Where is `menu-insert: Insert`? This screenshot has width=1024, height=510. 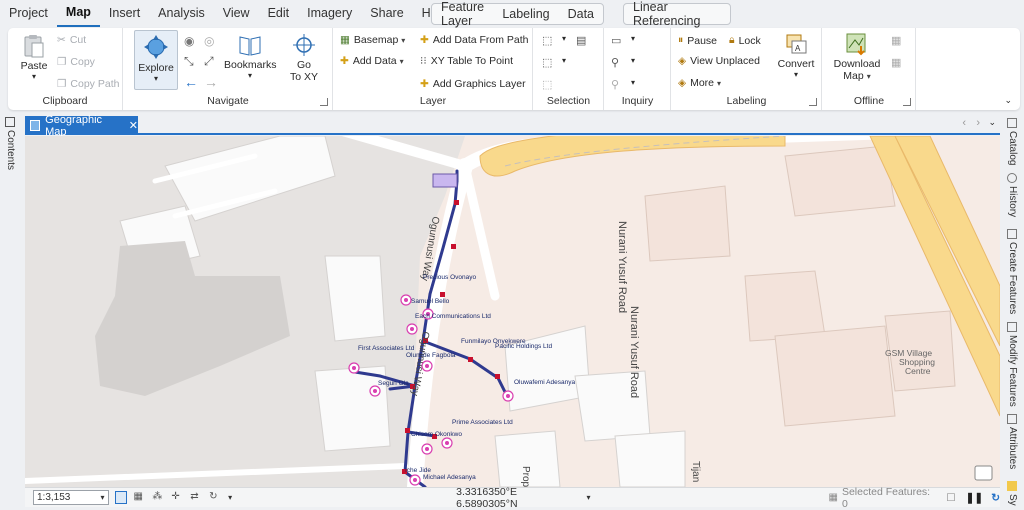 menu-insert: Insert is located at coordinates (124, 13).